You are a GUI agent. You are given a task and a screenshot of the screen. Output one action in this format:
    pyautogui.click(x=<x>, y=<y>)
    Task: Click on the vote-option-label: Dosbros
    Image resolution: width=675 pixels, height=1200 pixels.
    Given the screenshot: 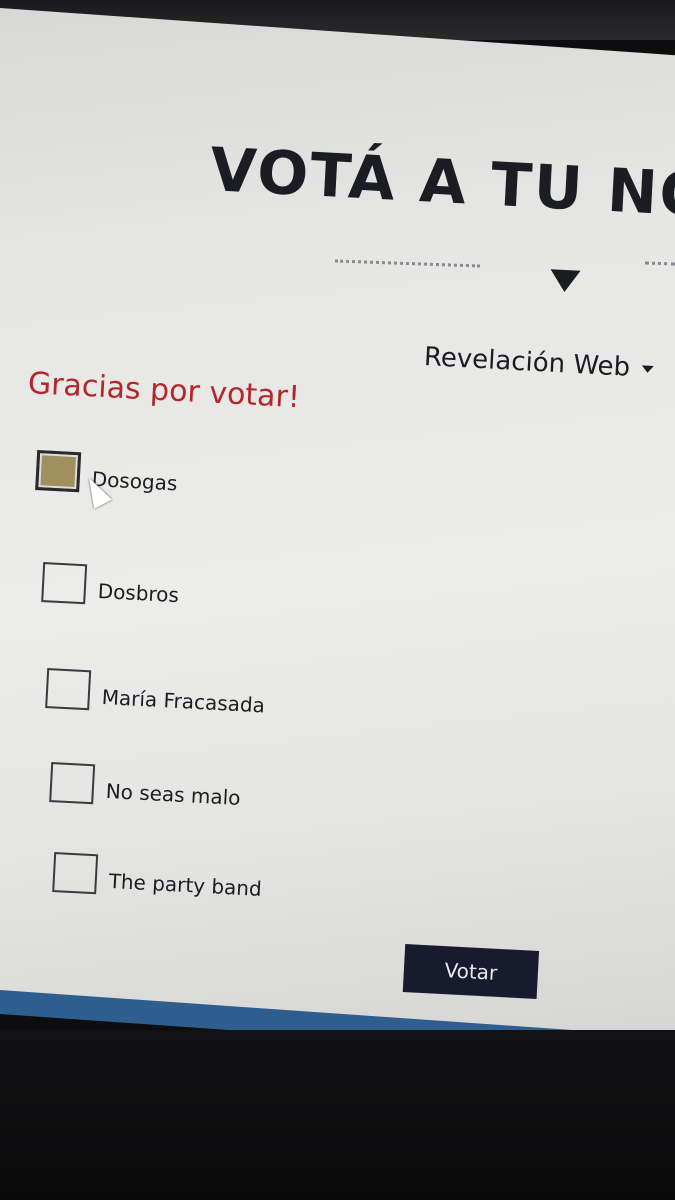 What is the action you would take?
    pyautogui.click(x=138, y=593)
    